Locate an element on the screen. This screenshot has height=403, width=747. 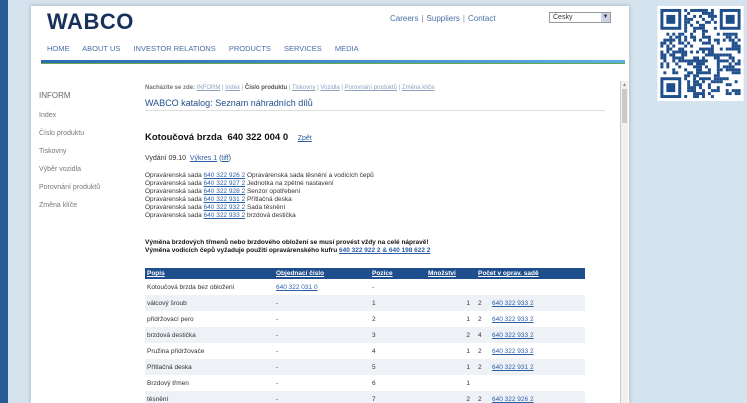
wabco-logo: WABCO is located at coordinates (90, 22).